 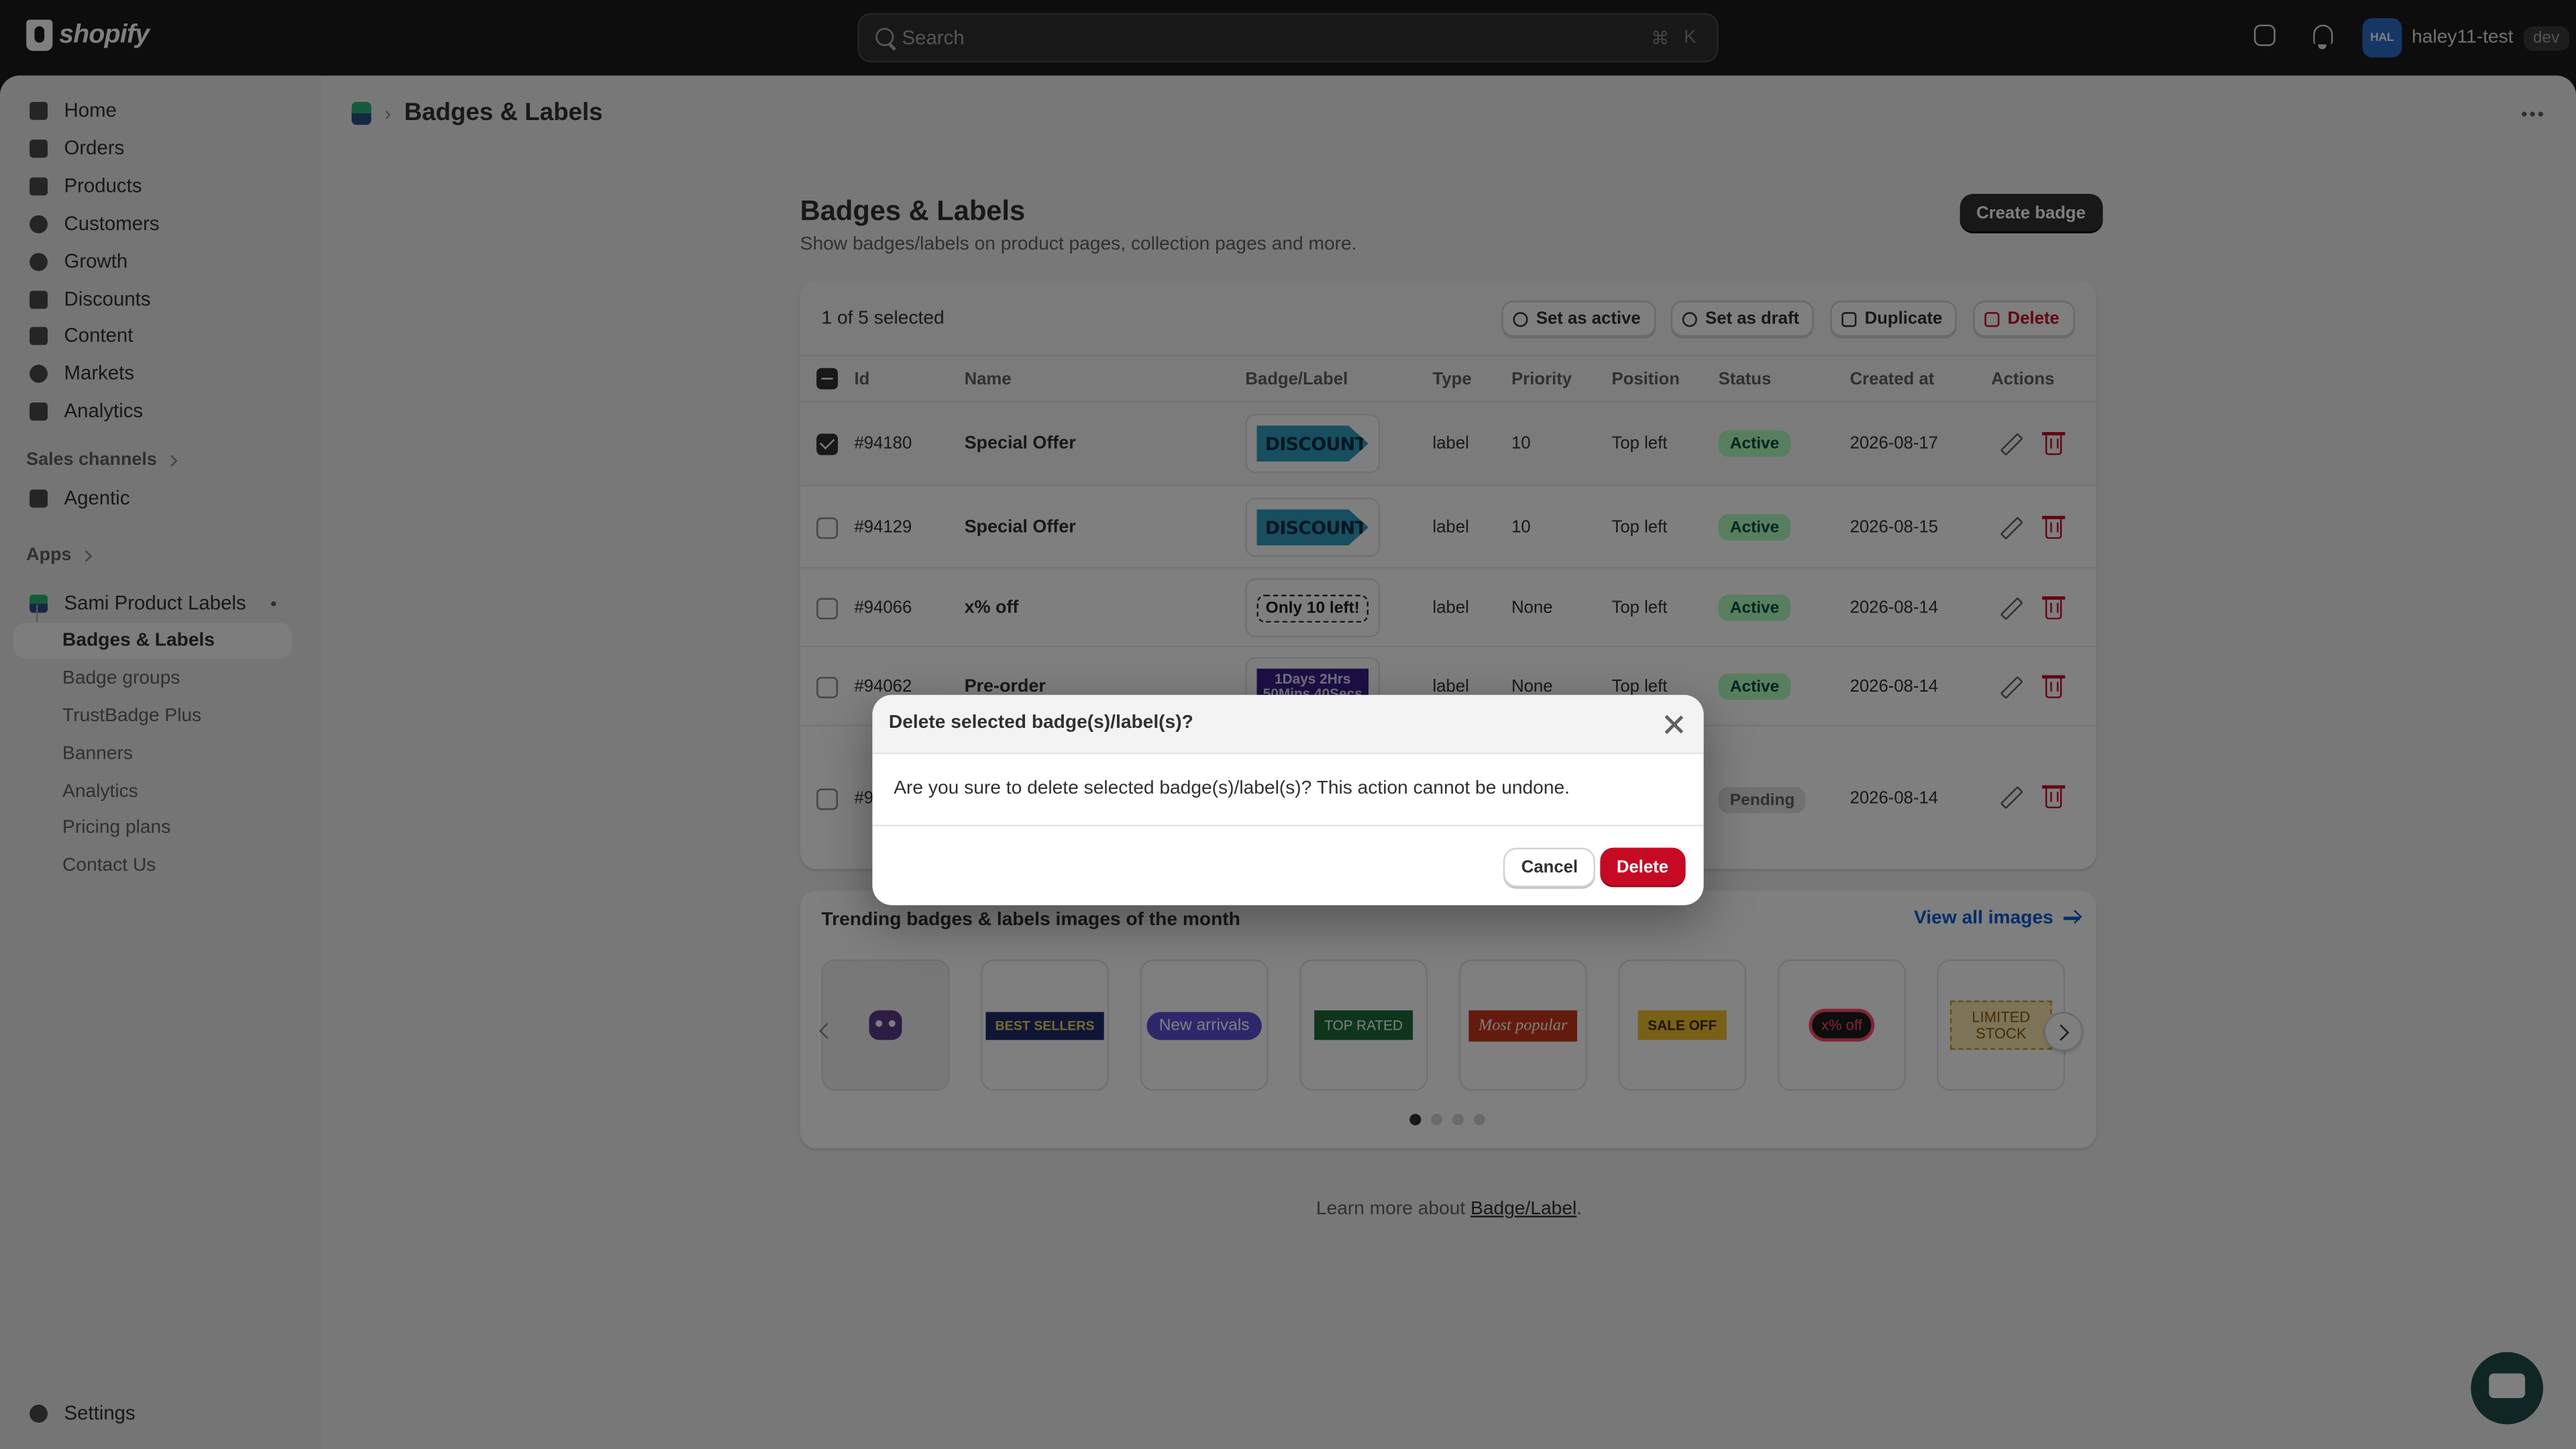 What do you see at coordinates (1550, 867) in the screenshot?
I see `cancel-button: Cancel` at bounding box center [1550, 867].